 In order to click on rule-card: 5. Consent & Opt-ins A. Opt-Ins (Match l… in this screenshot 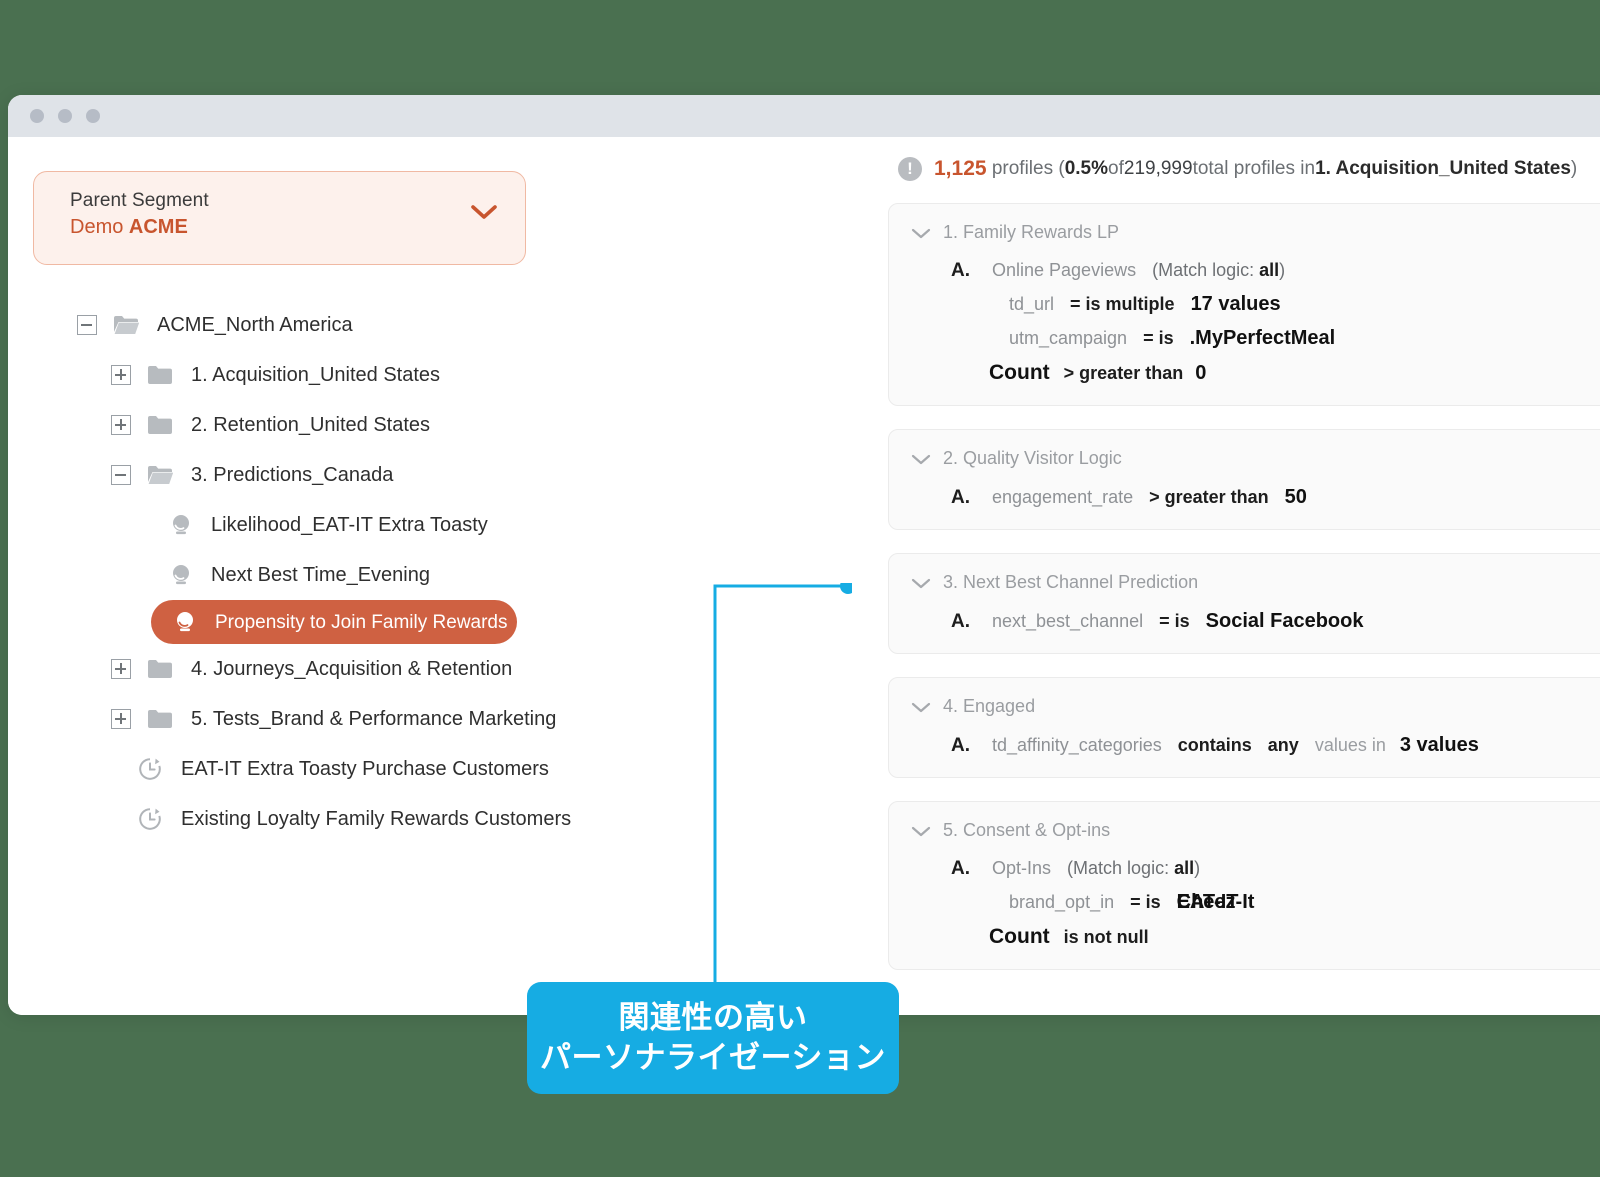, I will do `click(1244, 885)`.